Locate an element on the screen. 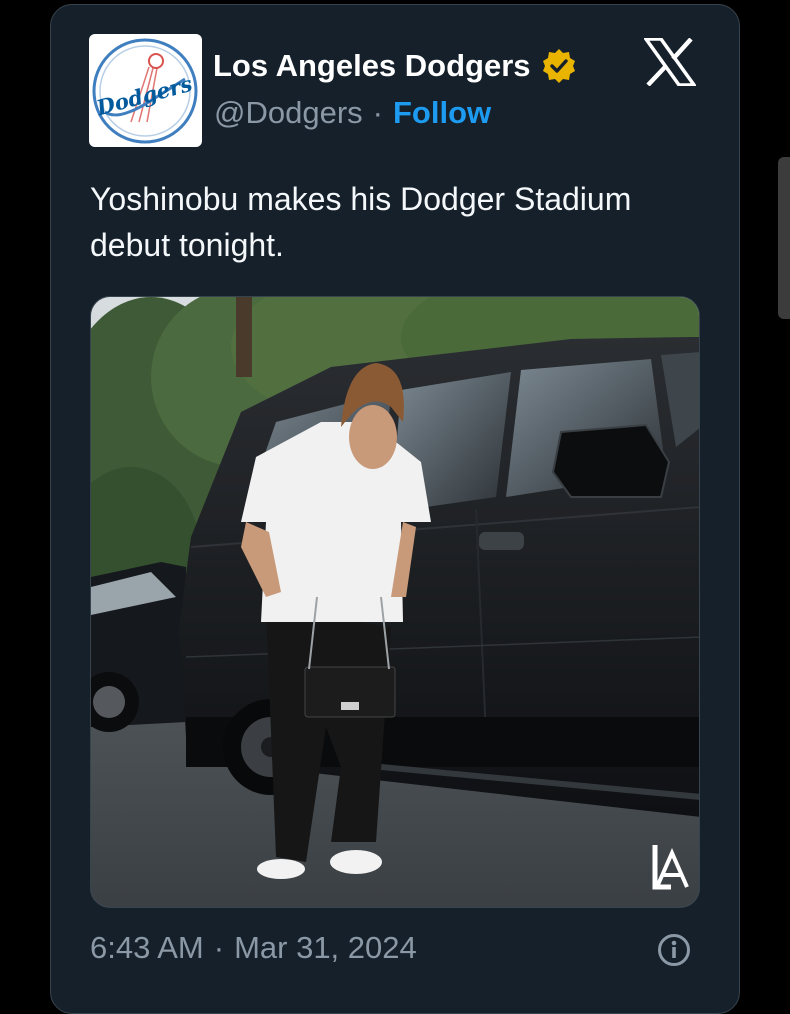  handle-row: @Dodgers · Follow is located at coordinates (352, 113).